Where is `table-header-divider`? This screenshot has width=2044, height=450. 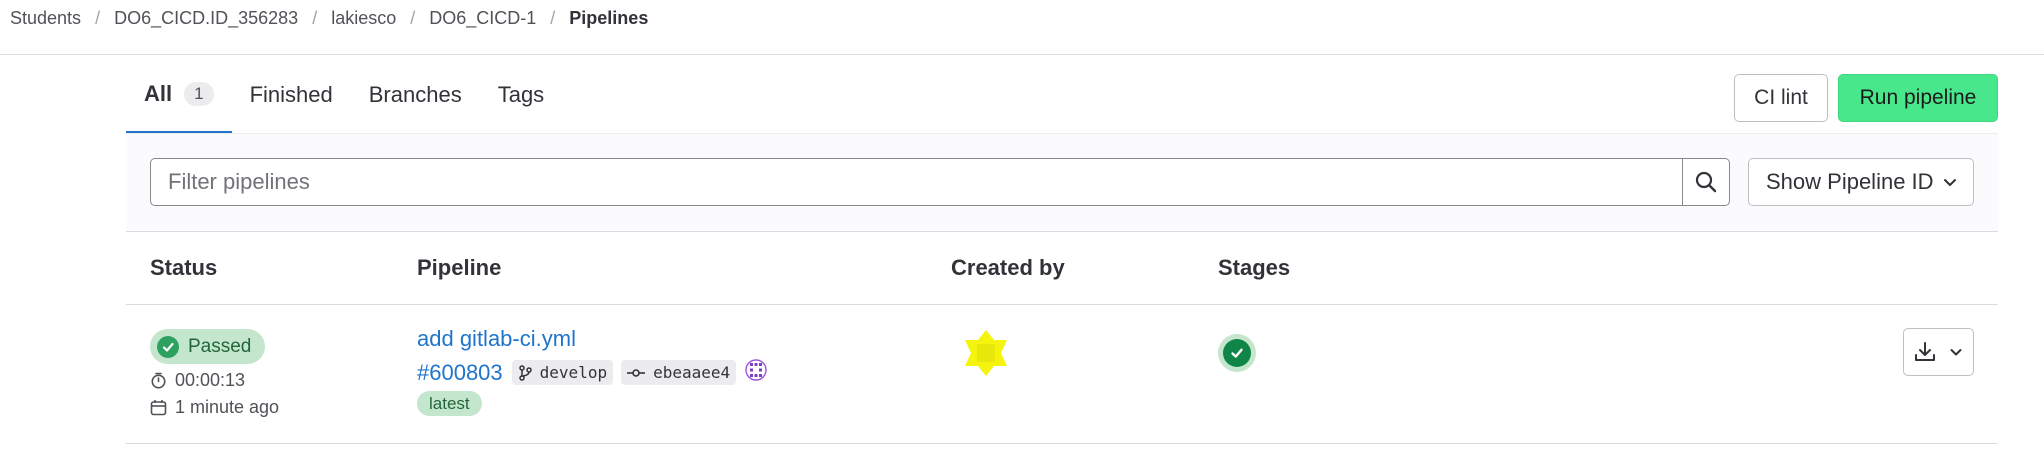
table-header-divider is located at coordinates (1062, 304).